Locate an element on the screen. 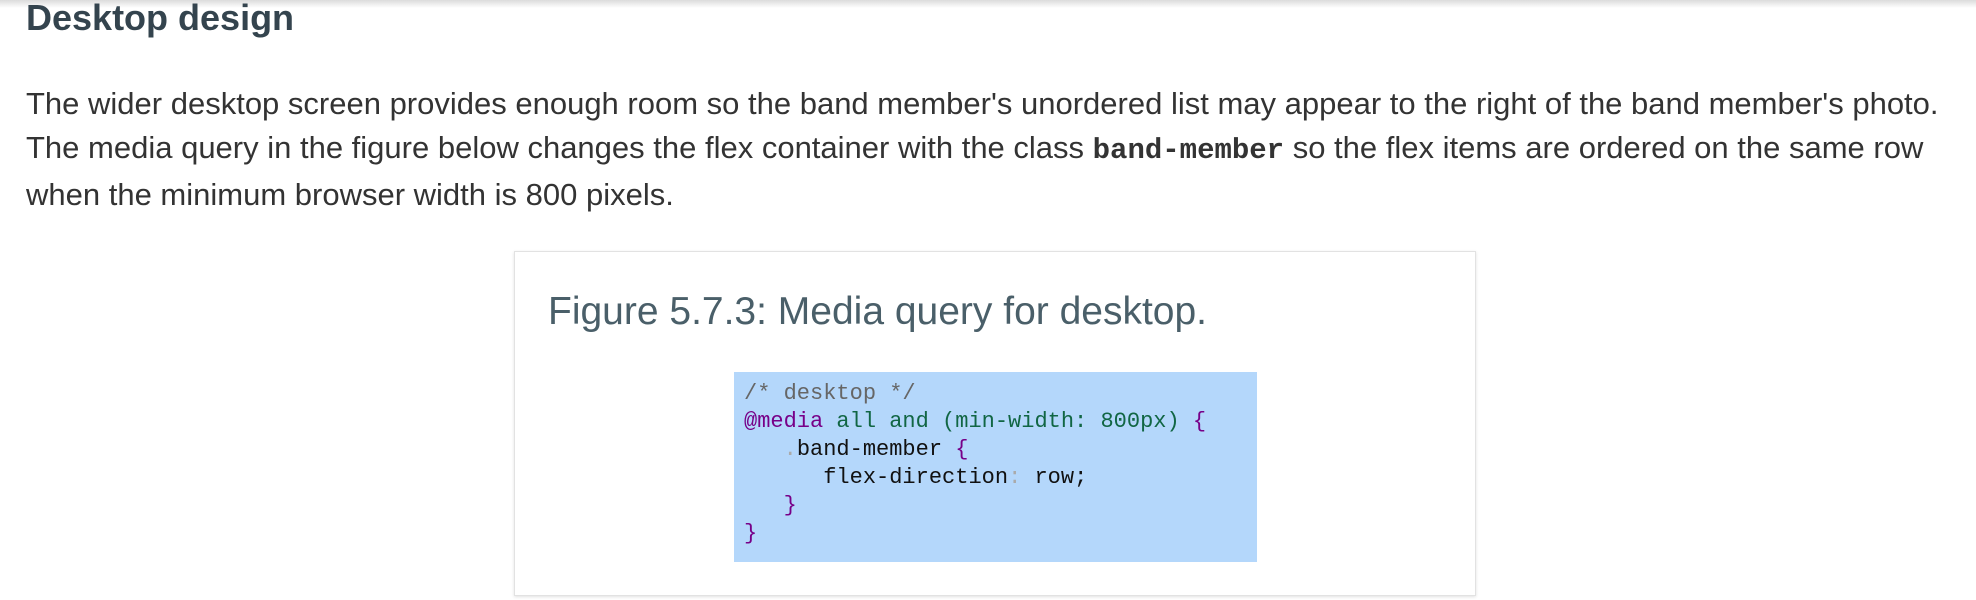 The height and width of the screenshot is (600, 1976). code-line-comment: /* desktop */ is located at coordinates (1000, 394).